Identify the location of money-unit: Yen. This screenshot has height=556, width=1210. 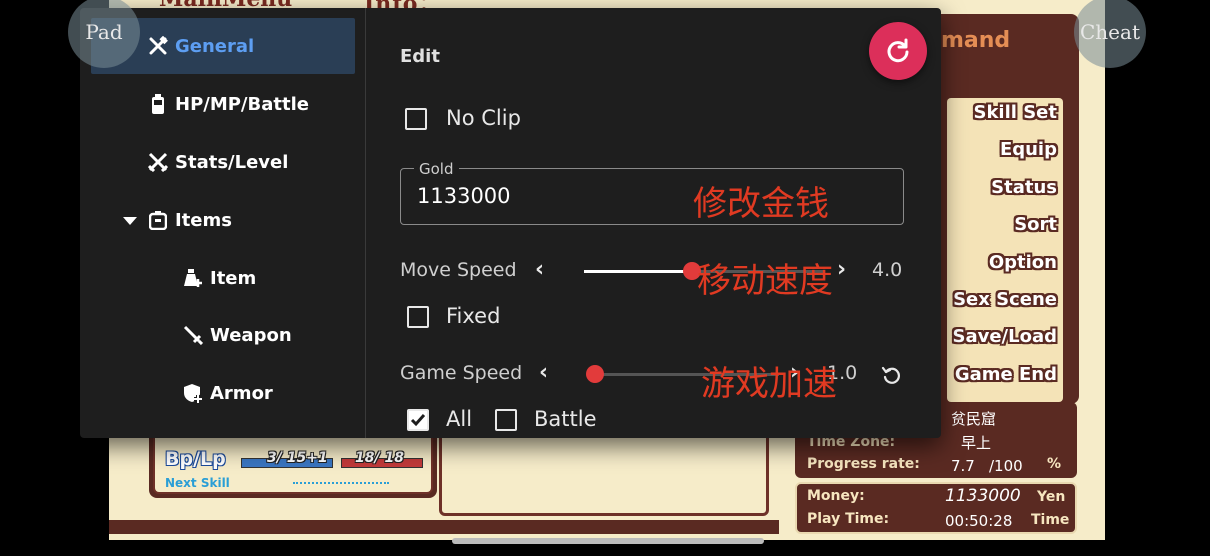
(1051, 497).